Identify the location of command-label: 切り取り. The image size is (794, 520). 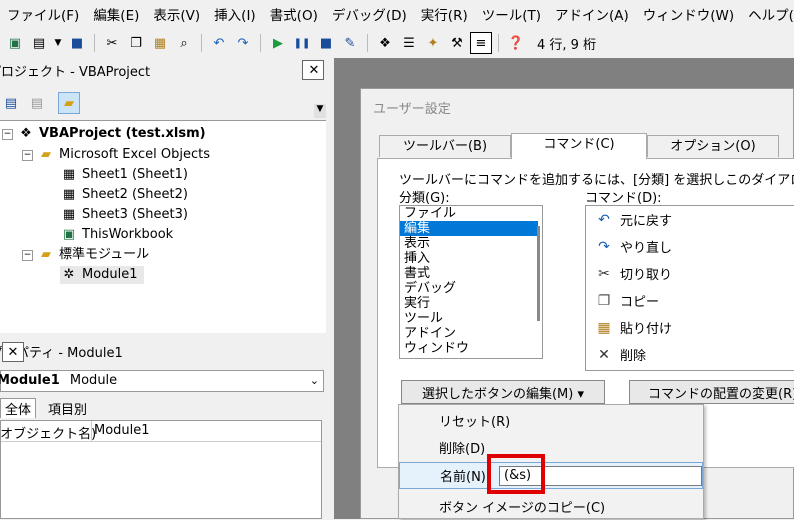
(646, 275).